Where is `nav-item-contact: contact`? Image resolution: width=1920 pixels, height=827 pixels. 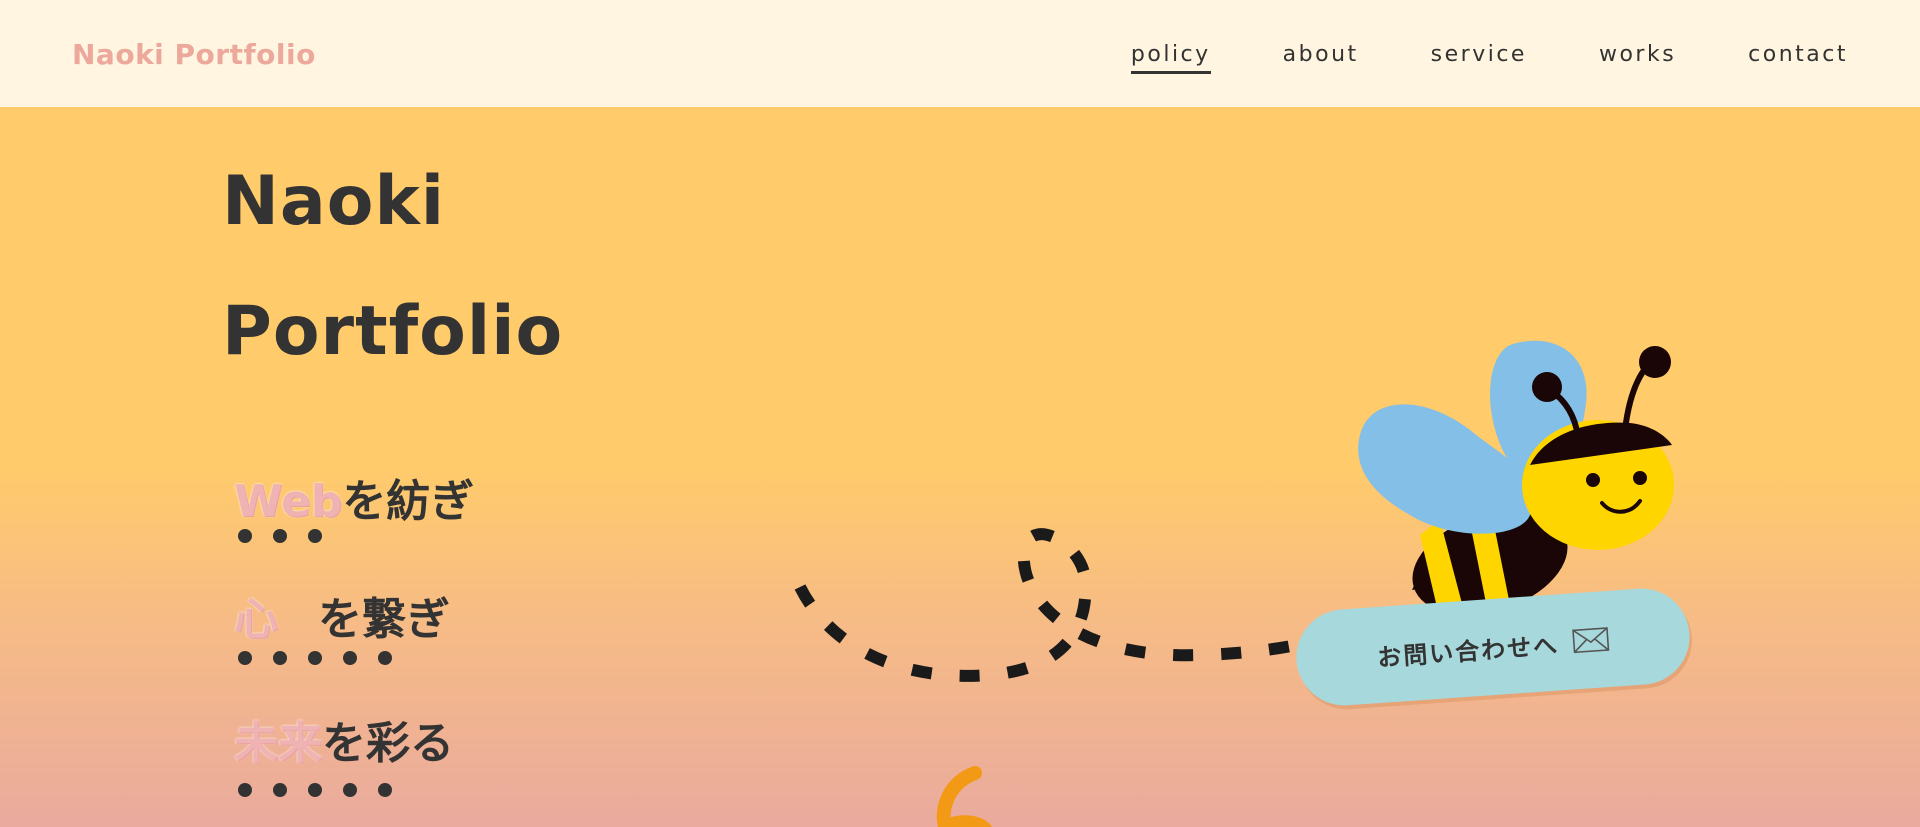 nav-item-contact: contact is located at coordinates (1798, 58).